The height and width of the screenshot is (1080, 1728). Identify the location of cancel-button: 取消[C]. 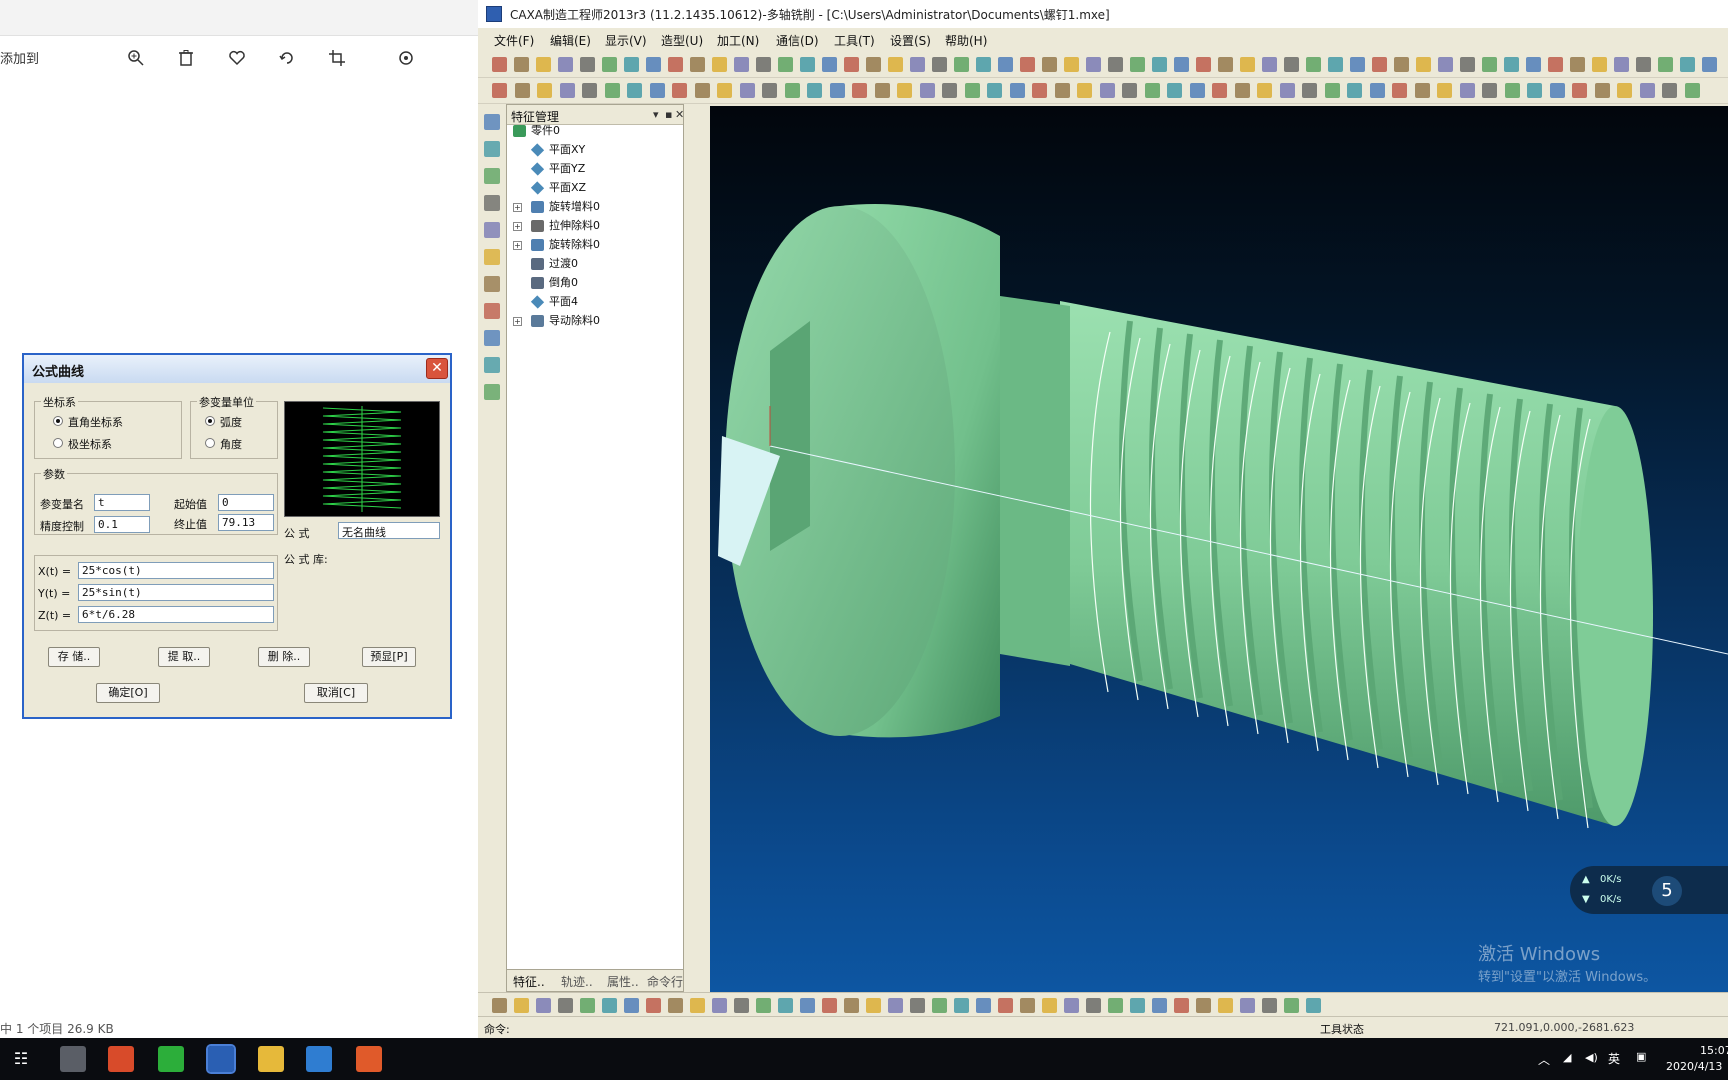
(336, 693).